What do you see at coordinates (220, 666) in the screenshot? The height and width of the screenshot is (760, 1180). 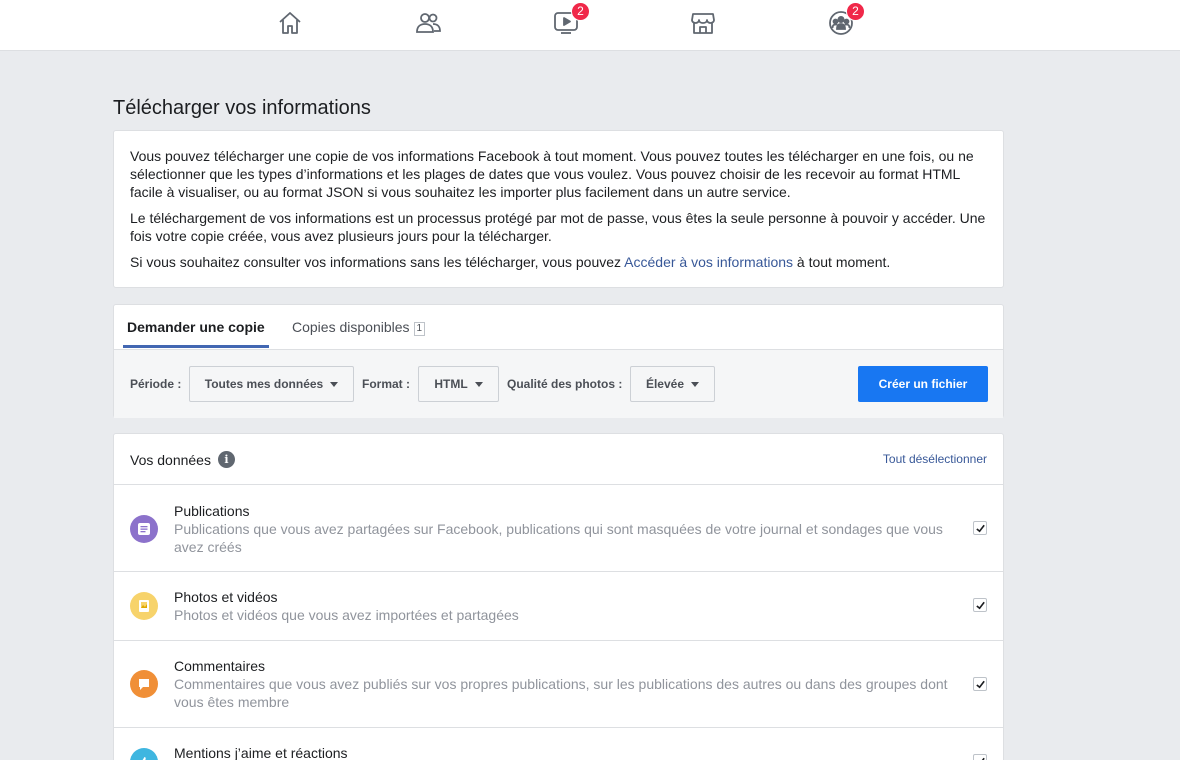 I see `item-title: Commentaires` at bounding box center [220, 666].